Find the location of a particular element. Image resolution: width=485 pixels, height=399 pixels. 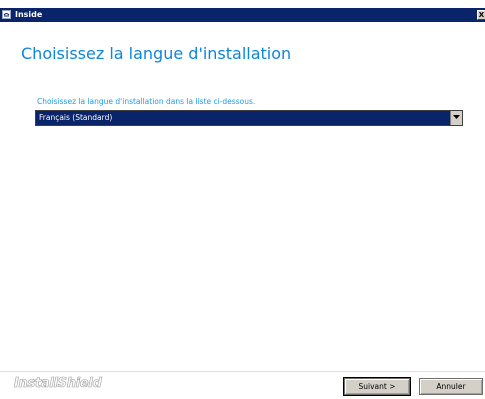

footer-separator is located at coordinates (242, 371).